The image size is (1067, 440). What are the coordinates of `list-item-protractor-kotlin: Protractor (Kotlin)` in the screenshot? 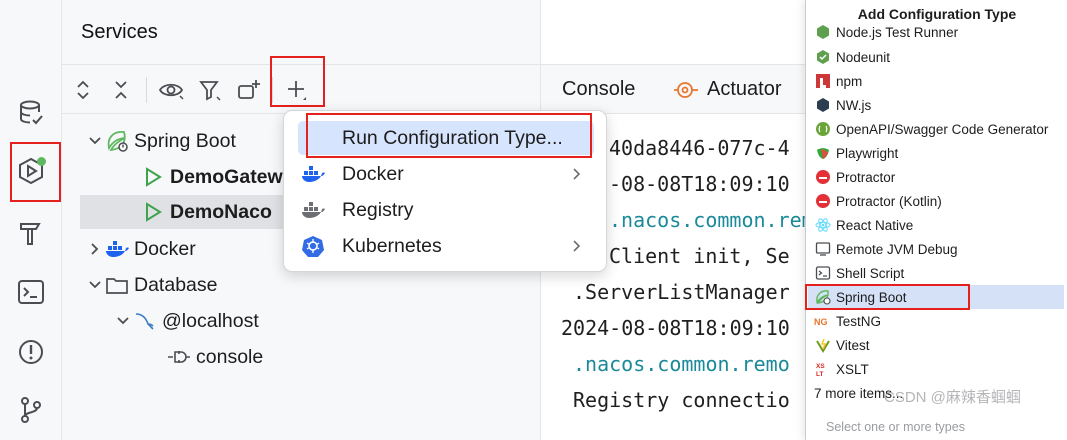 It's located at (936, 201).